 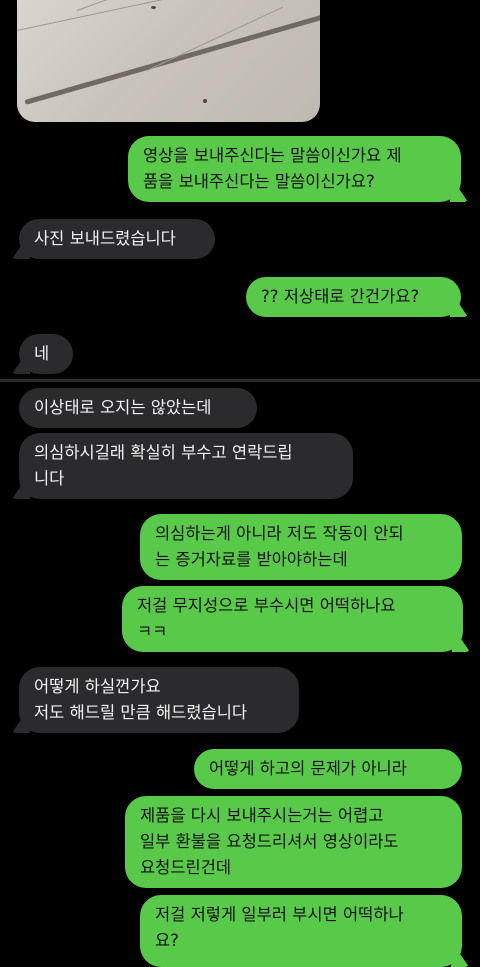 What do you see at coordinates (262, 815) in the screenshot?
I see `message-text: 제품을 다시 보내주시는거는 어렵고` at bounding box center [262, 815].